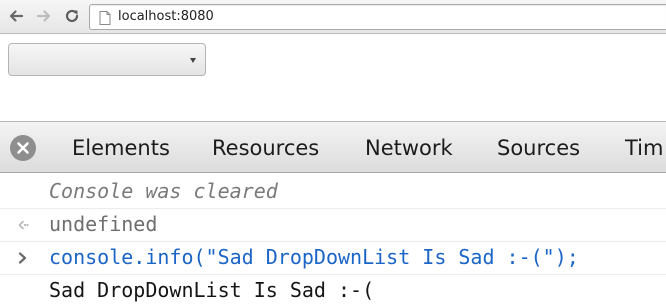  What do you see at coordinates (23, 225) in the screenshot?
I see `result-arrow-icon` at bounding box center [23, 225].